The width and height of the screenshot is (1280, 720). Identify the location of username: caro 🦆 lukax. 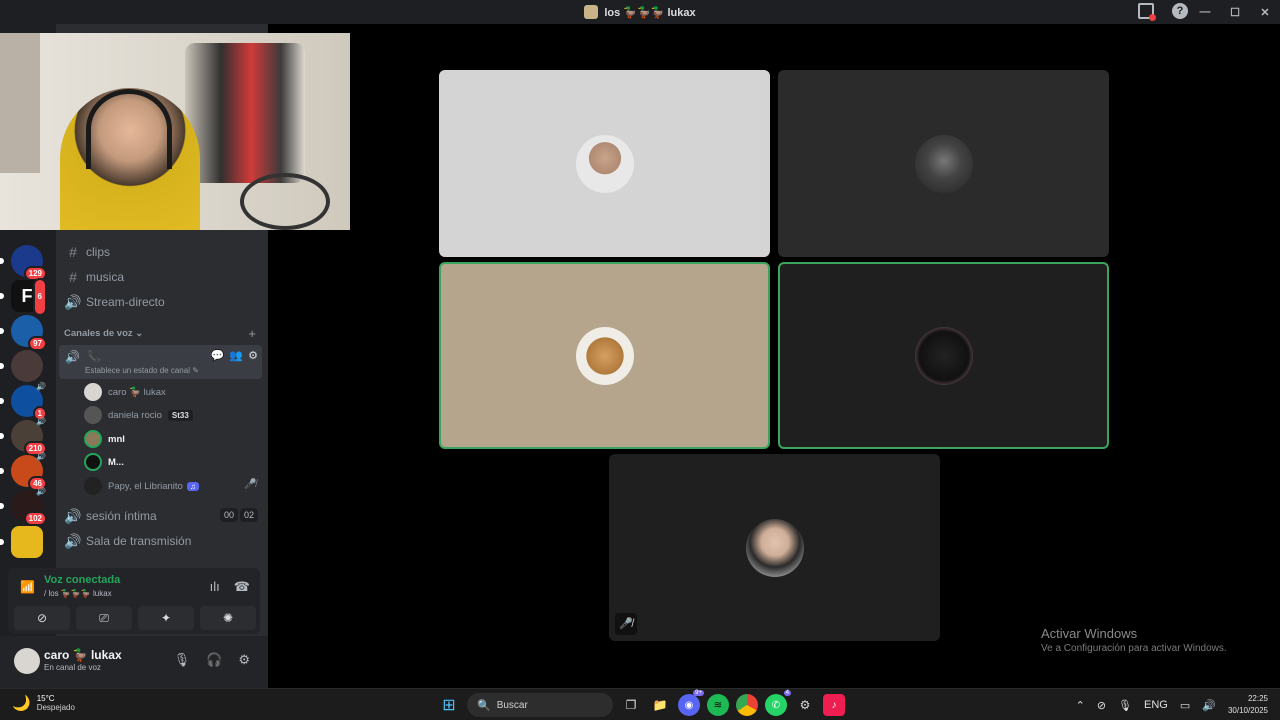
(83, 655).